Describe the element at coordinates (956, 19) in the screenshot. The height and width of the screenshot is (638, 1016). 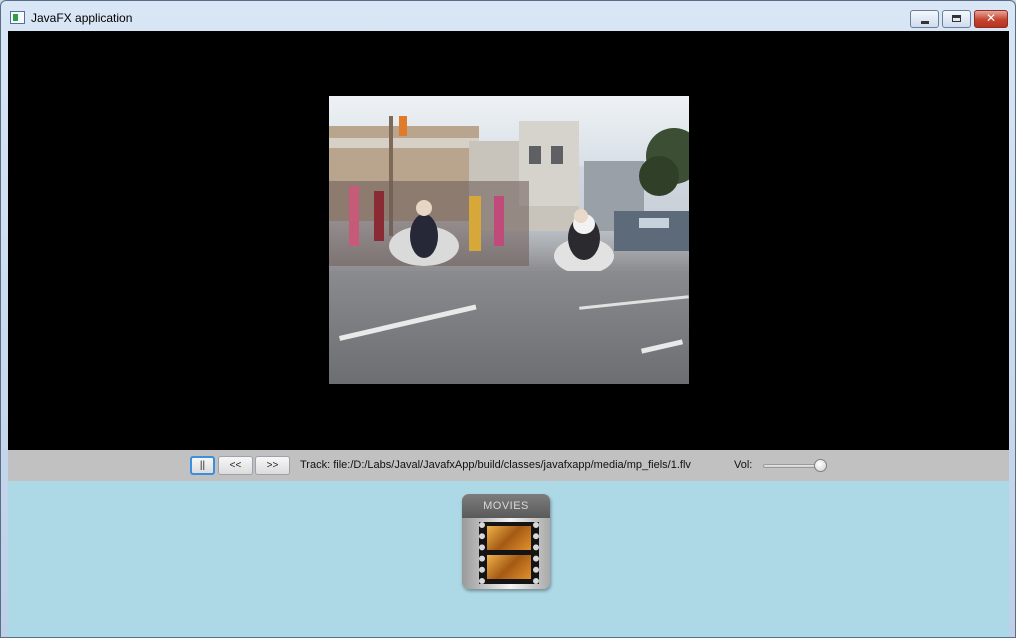
I see `maximize-button` at that location.